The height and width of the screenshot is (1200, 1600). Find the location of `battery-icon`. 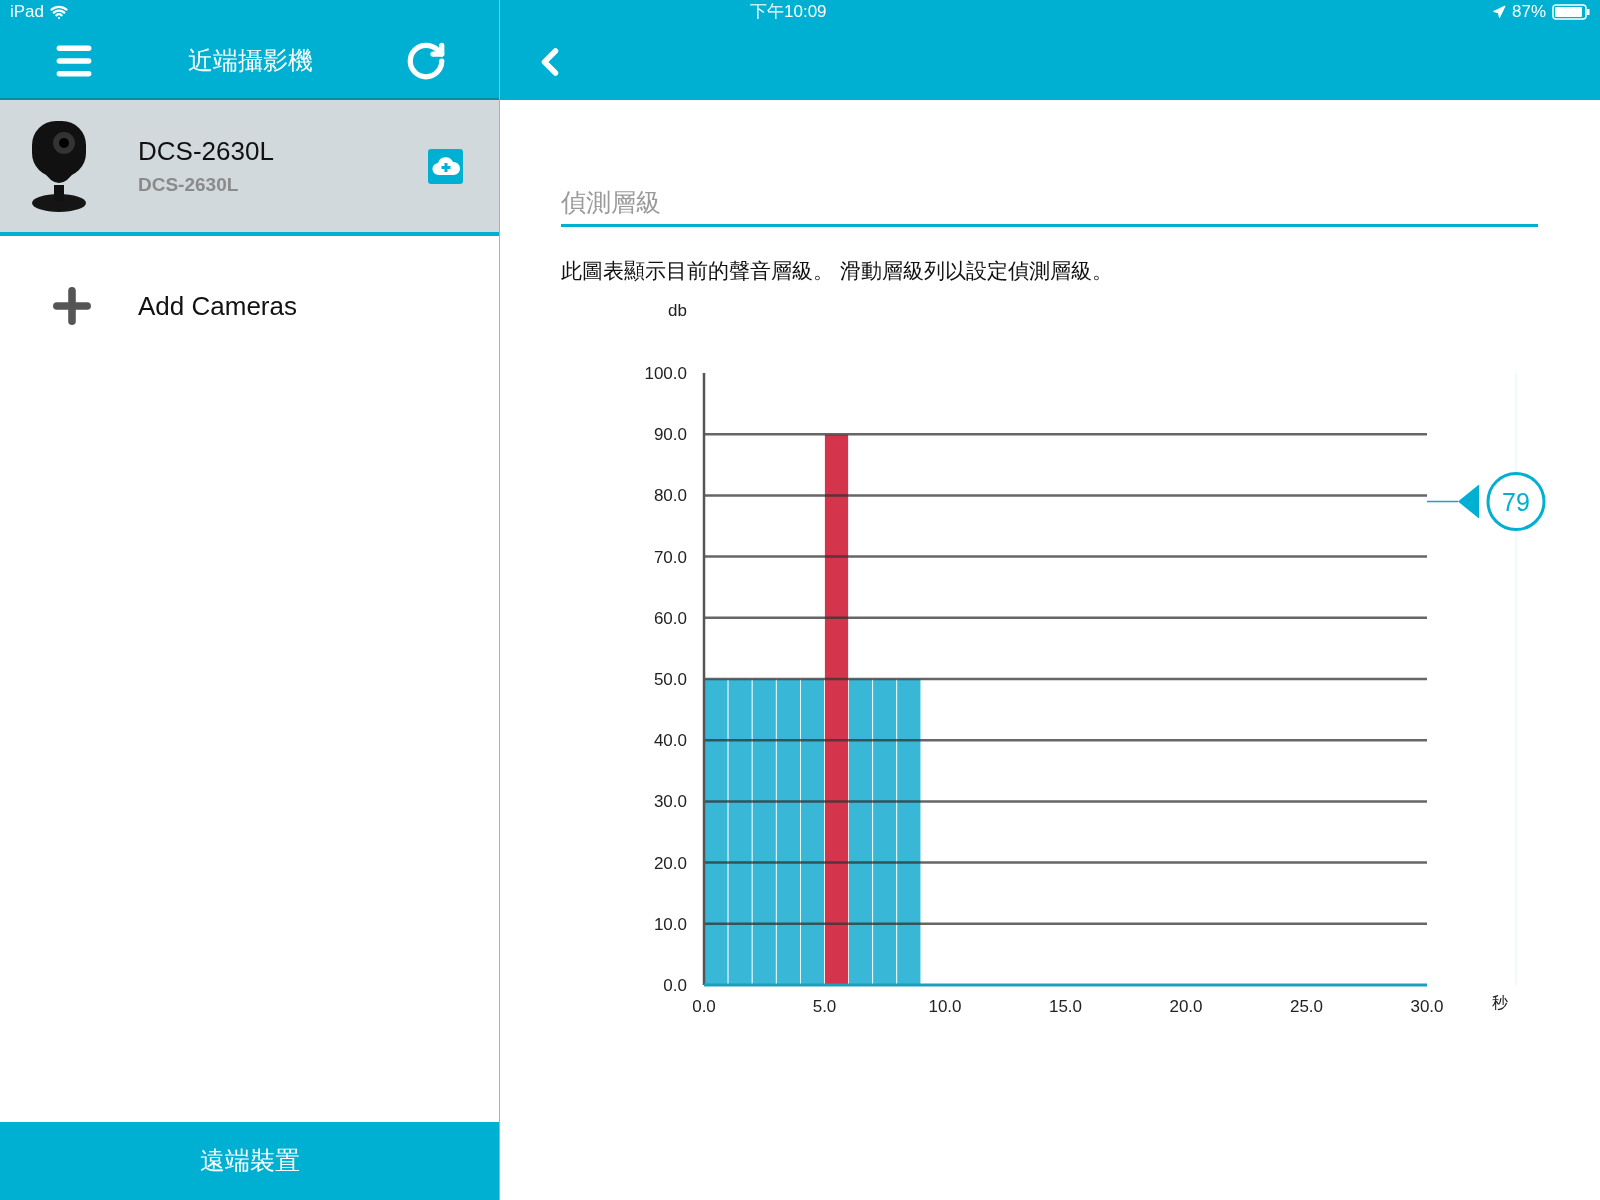

battery-icon is located at coordinates (1571, 12).